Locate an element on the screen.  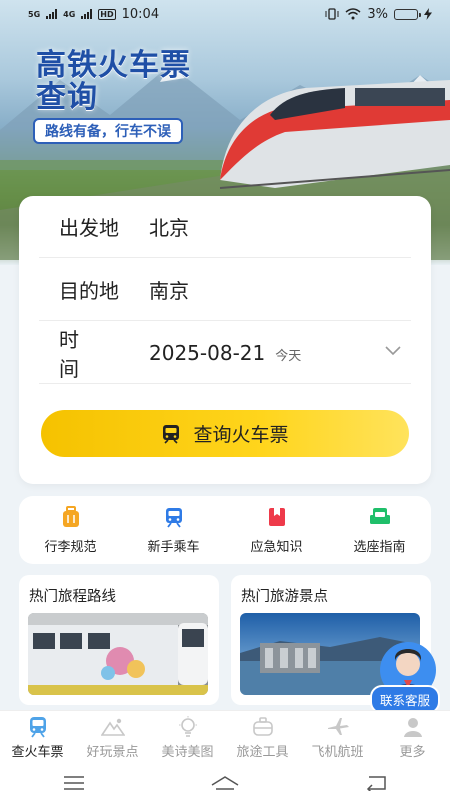
popular-routes-card: 热门旅程路线 is located at coordinates (119, 640).